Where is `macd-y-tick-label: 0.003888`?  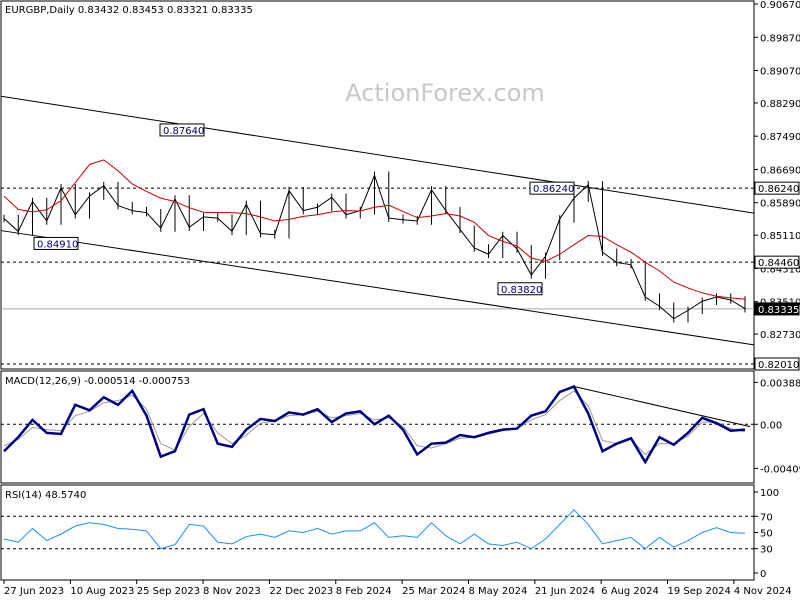
macd-y-tick-label: 0.003888 is located at coordinates (780, 383).